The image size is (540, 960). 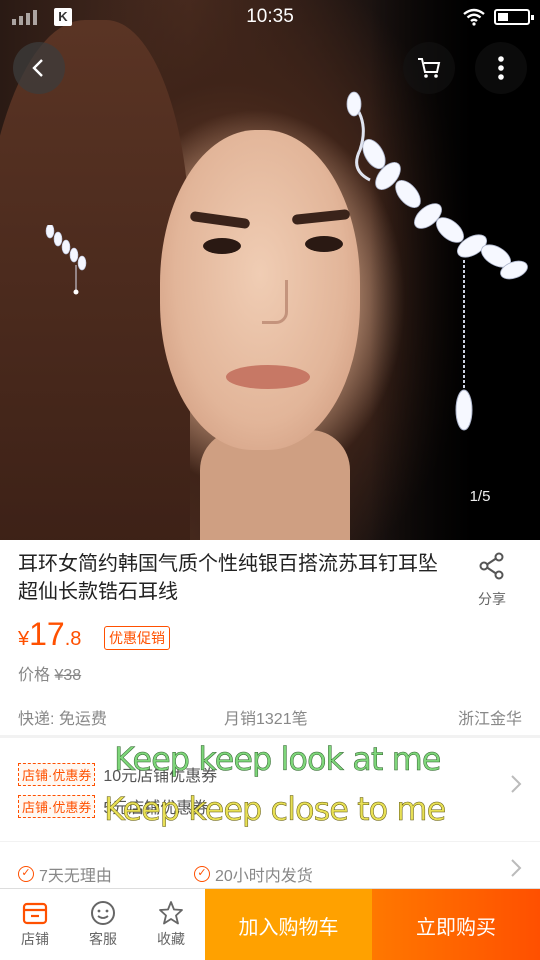 I want to click on image-counter: 1/5, so click(x=480, y=496).